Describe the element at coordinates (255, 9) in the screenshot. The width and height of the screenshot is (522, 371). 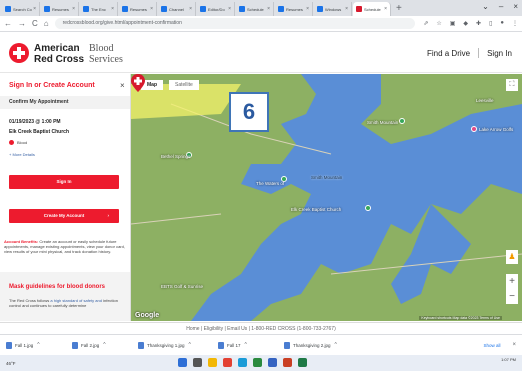
I see `browser-tab: Schedule ×` at that location.